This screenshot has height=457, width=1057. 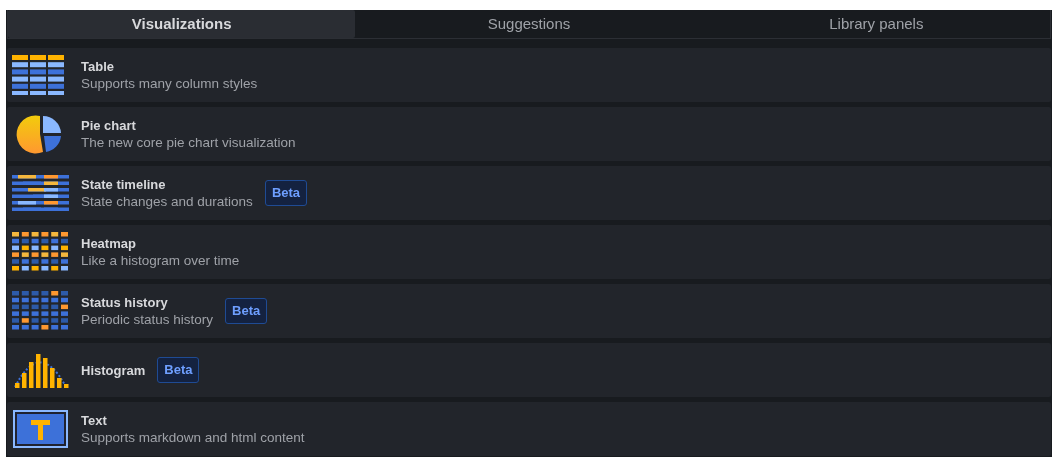 I want to click on visualization-item: Heatmap Like a histogram over time, so click(x=529, y=252).